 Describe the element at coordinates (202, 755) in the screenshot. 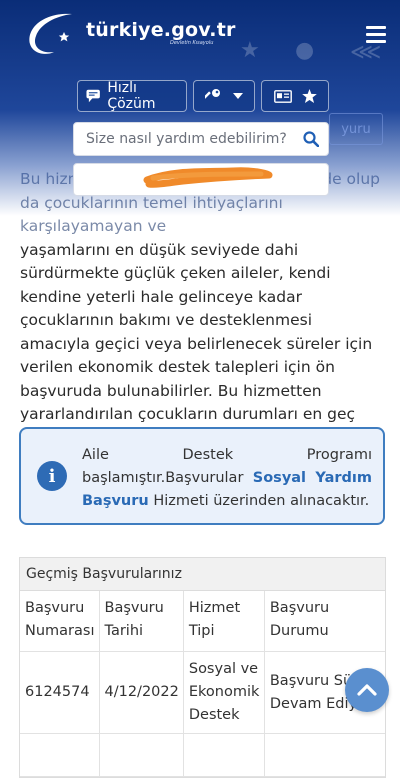

I see `table-row` at that location.